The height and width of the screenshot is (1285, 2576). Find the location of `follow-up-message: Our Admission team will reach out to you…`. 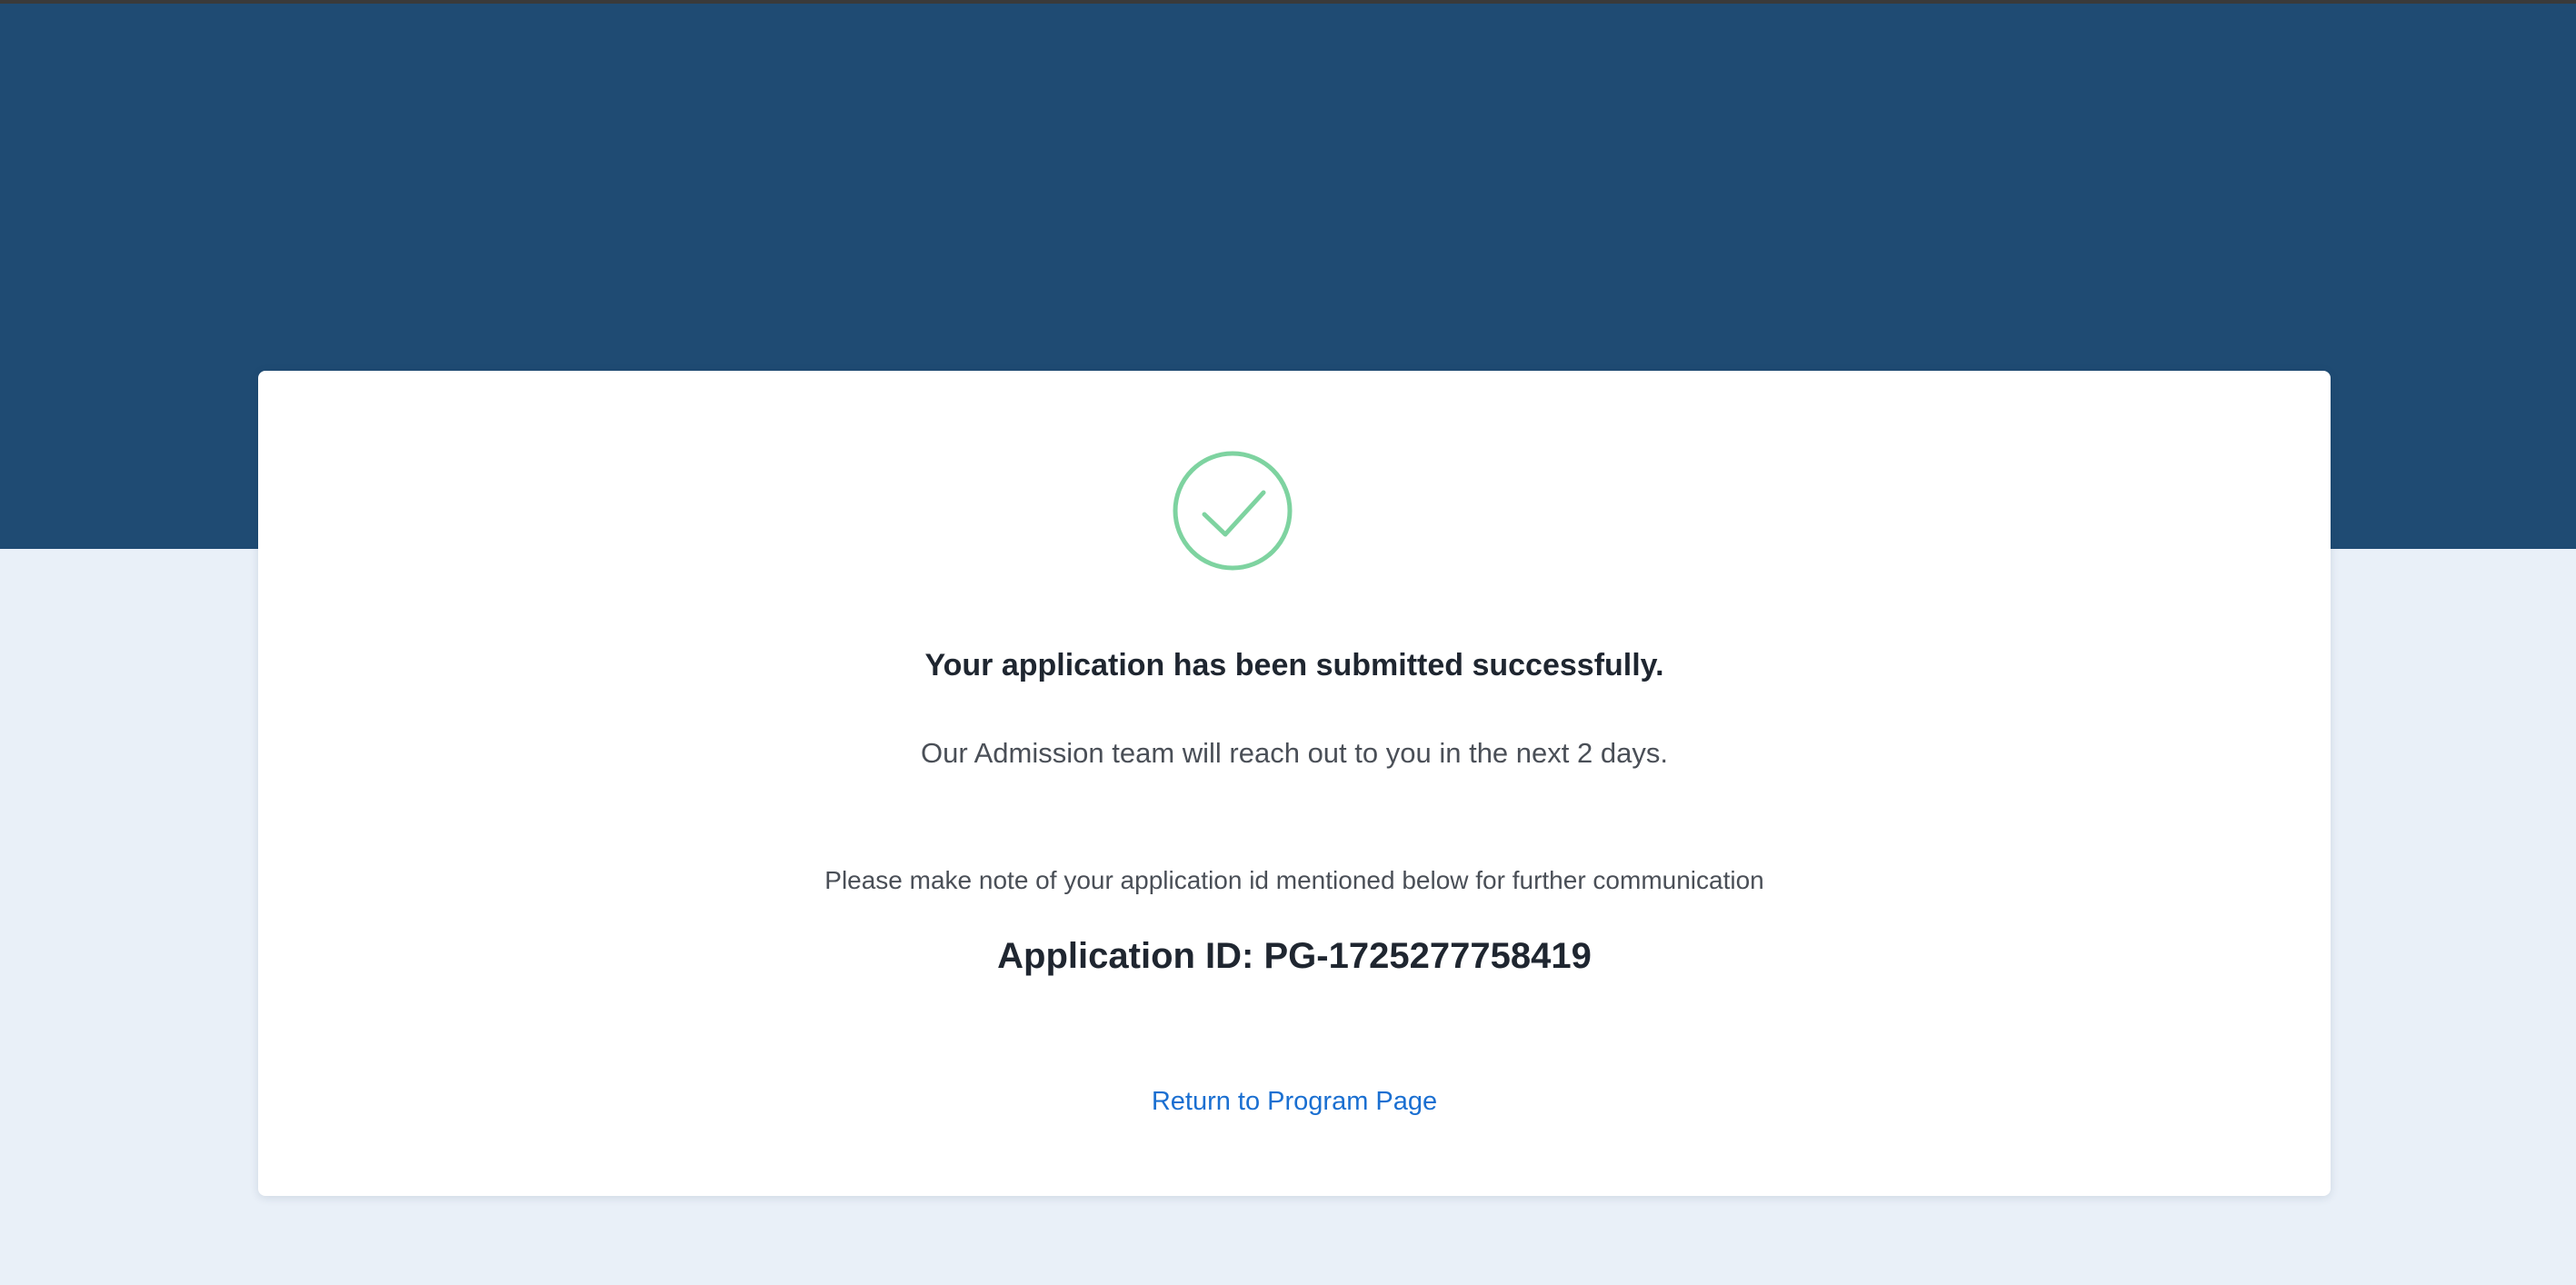

follow-up-message: Our Admission team will reach out to you… is located at coordinates (1294, 753).